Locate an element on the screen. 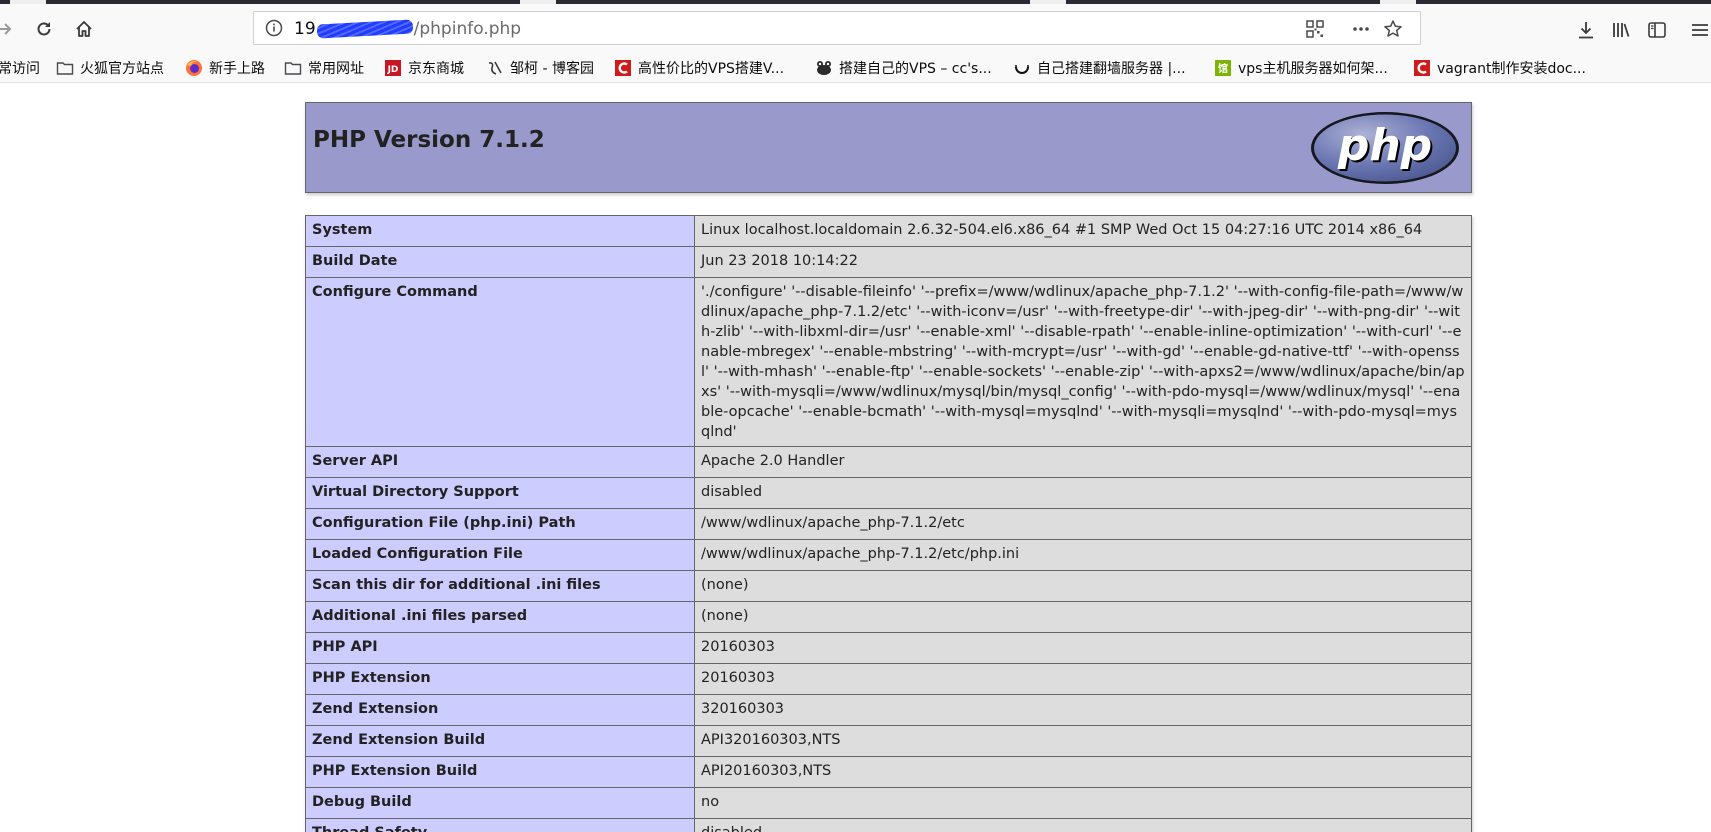 The height and width of the screenshot is (832, 1711). table-row: PHP API 20160303 is located at coordinates (888, 648).